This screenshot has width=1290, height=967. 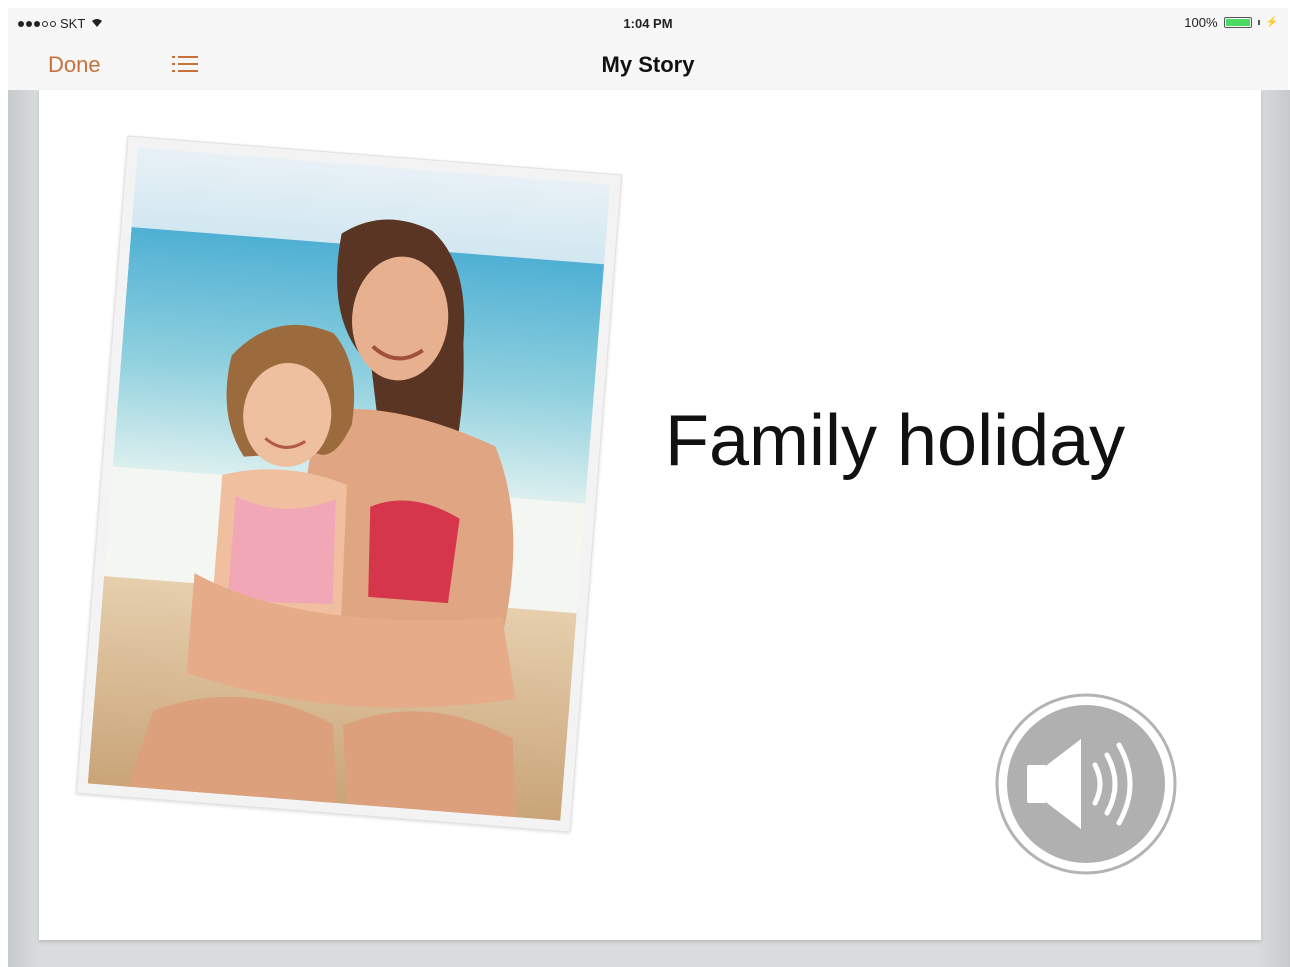 I want to click on page-title: My Story, so click(x=648, y=64).